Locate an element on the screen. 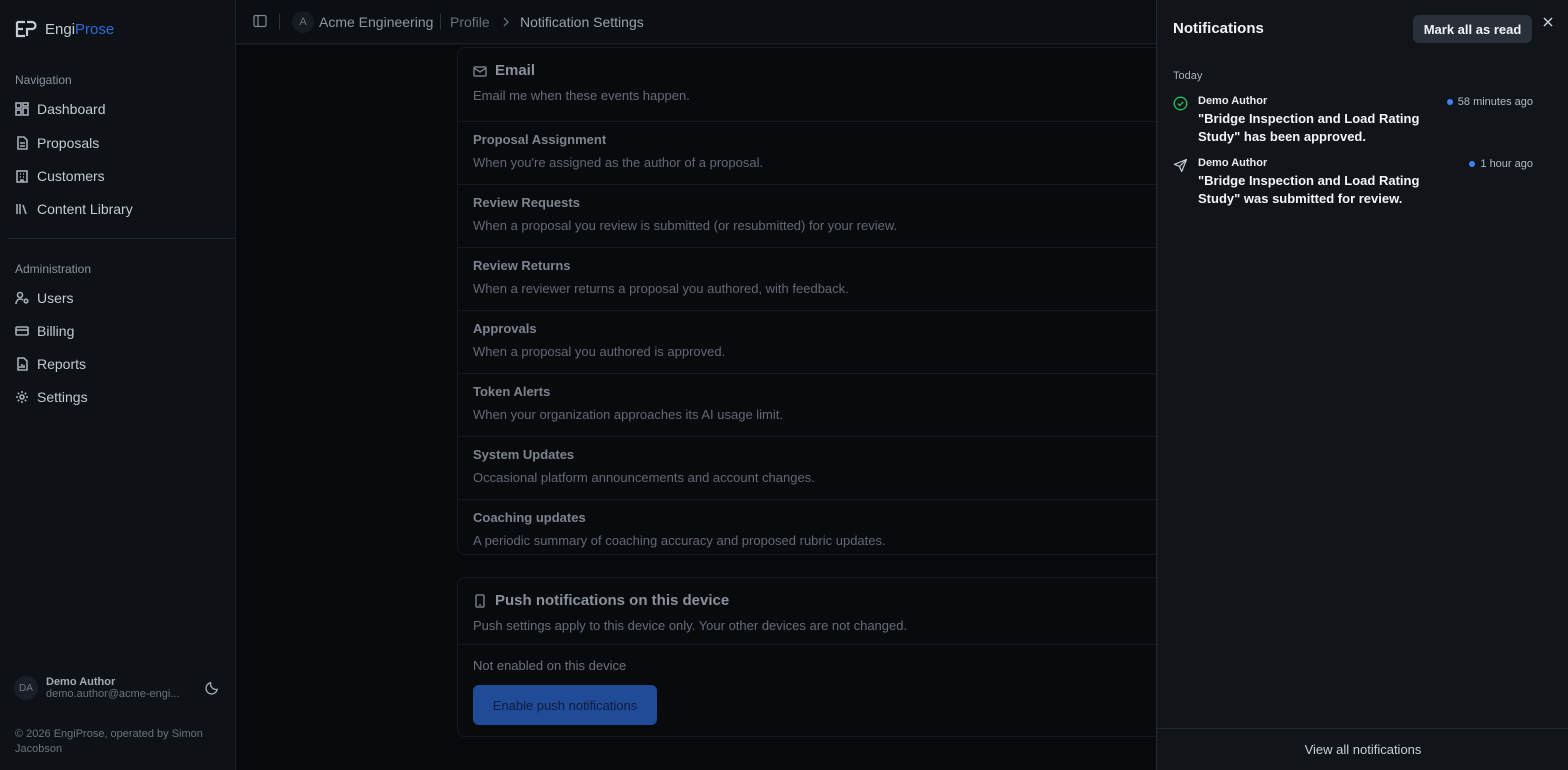  nav-section-title-administration: Administration is located at coordinates (53, 269).